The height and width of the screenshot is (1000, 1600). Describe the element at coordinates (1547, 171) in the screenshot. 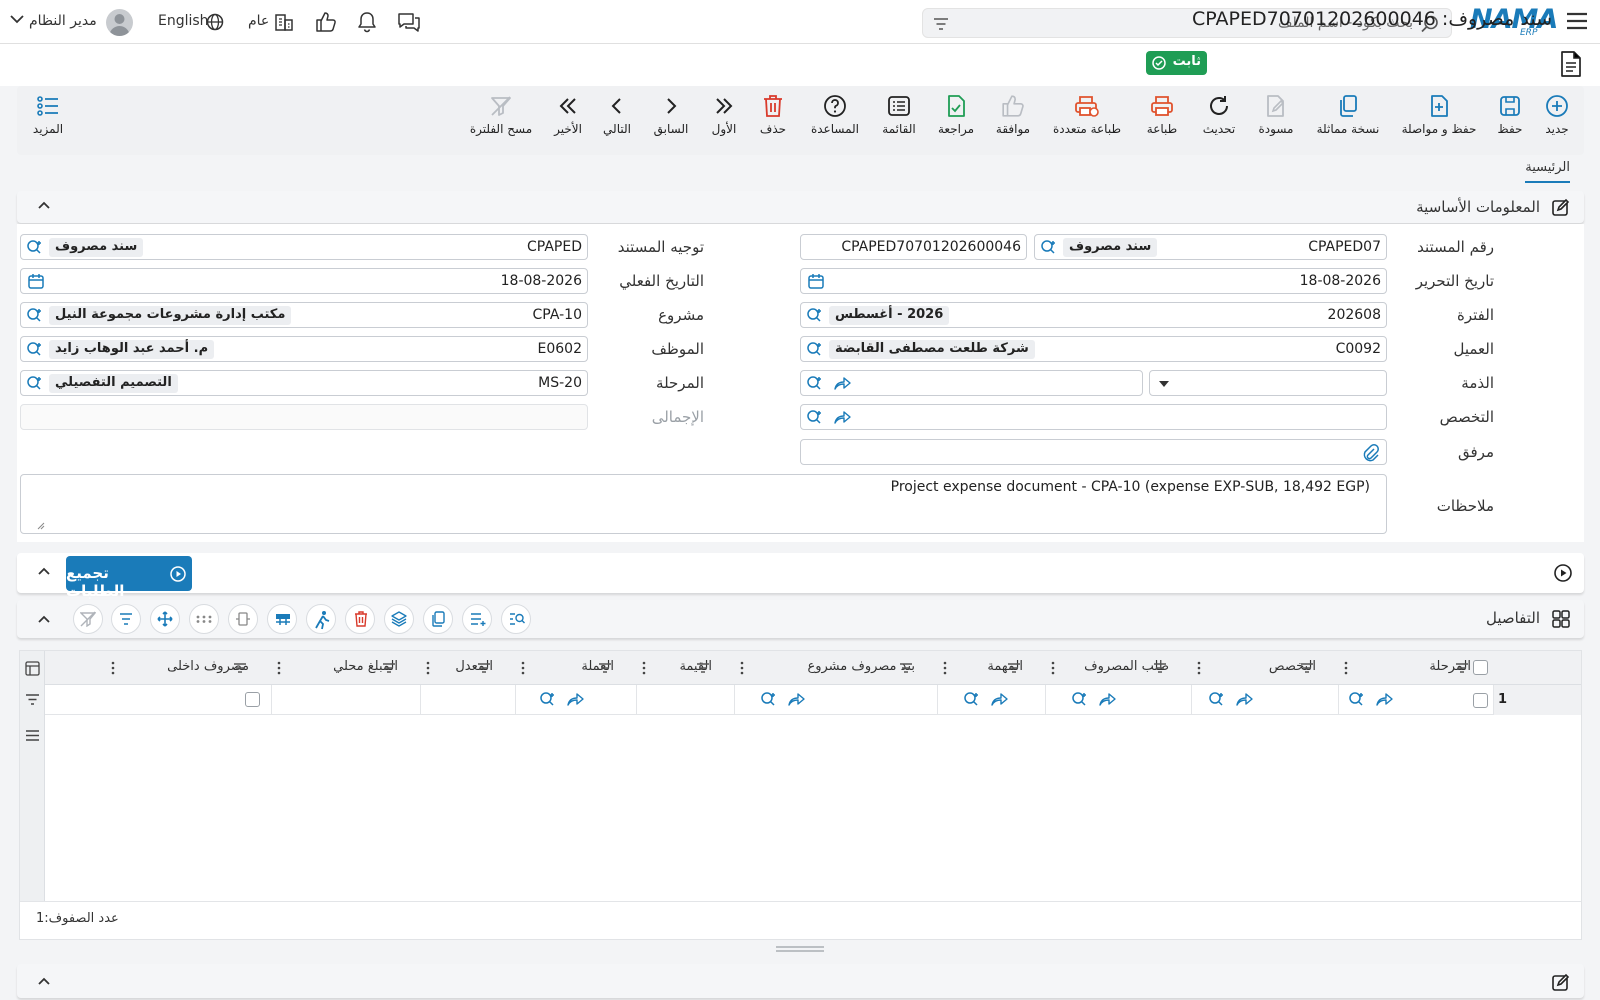

I see `tab-main: الرئيسية` at that location.